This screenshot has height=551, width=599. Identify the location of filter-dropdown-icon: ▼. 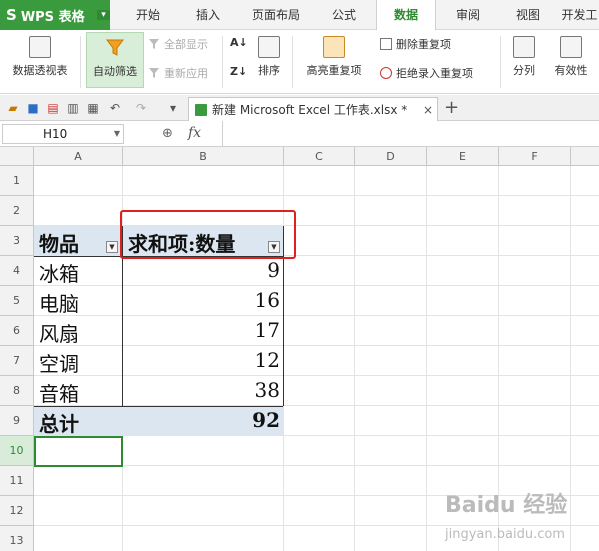
(112, 247).